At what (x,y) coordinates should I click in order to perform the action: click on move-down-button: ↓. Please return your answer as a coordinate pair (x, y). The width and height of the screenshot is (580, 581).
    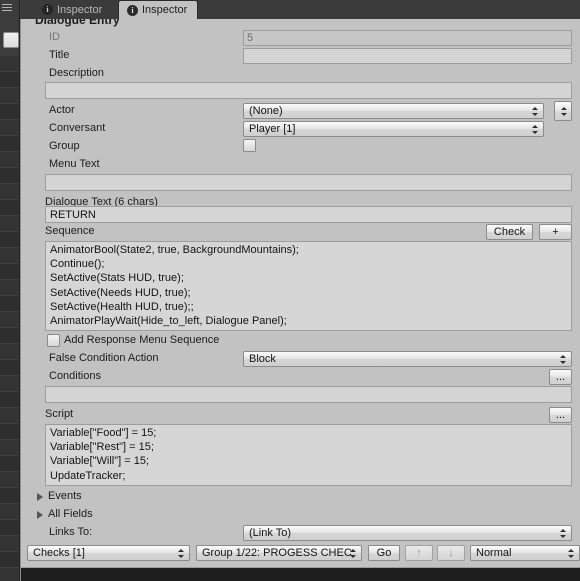
    Looking at the image, I should click on (451, 553).